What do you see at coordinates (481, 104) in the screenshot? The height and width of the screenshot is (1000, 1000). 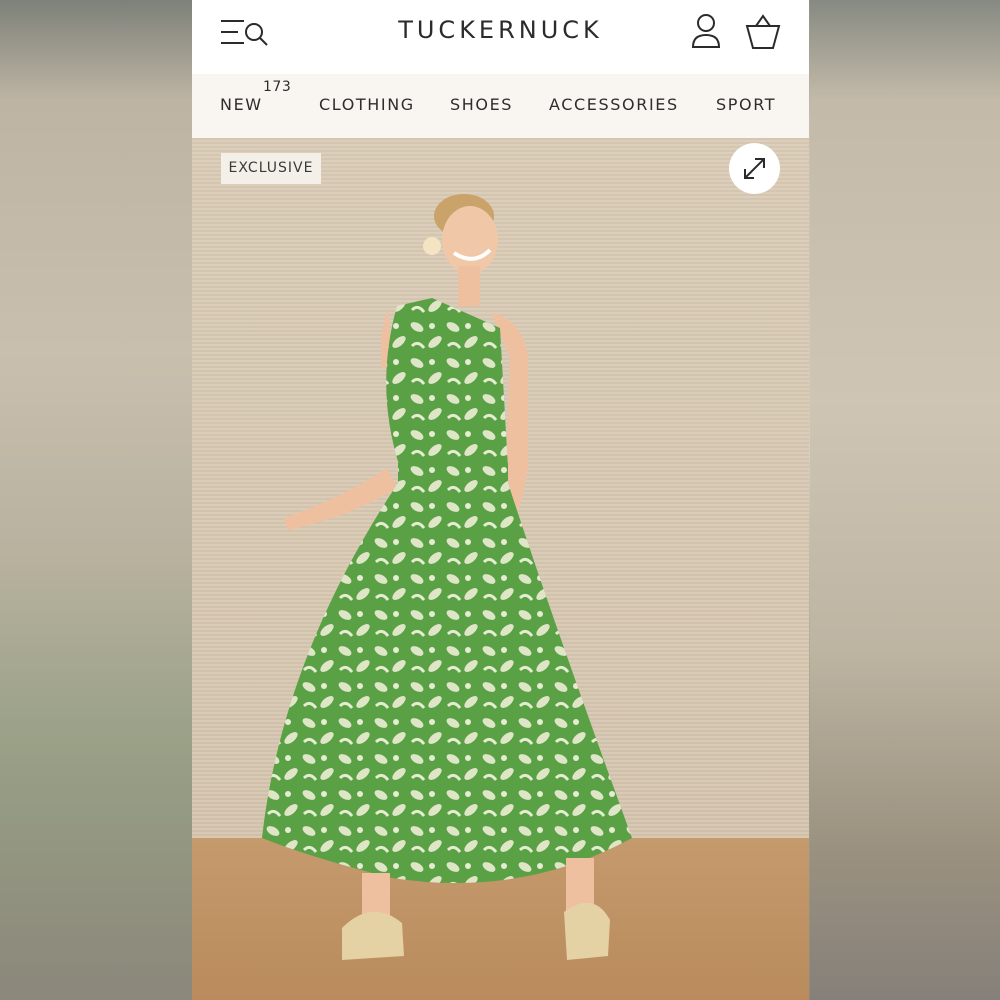 I see `nav-item-shoes: SHOES` at bounding box center [481, 104].